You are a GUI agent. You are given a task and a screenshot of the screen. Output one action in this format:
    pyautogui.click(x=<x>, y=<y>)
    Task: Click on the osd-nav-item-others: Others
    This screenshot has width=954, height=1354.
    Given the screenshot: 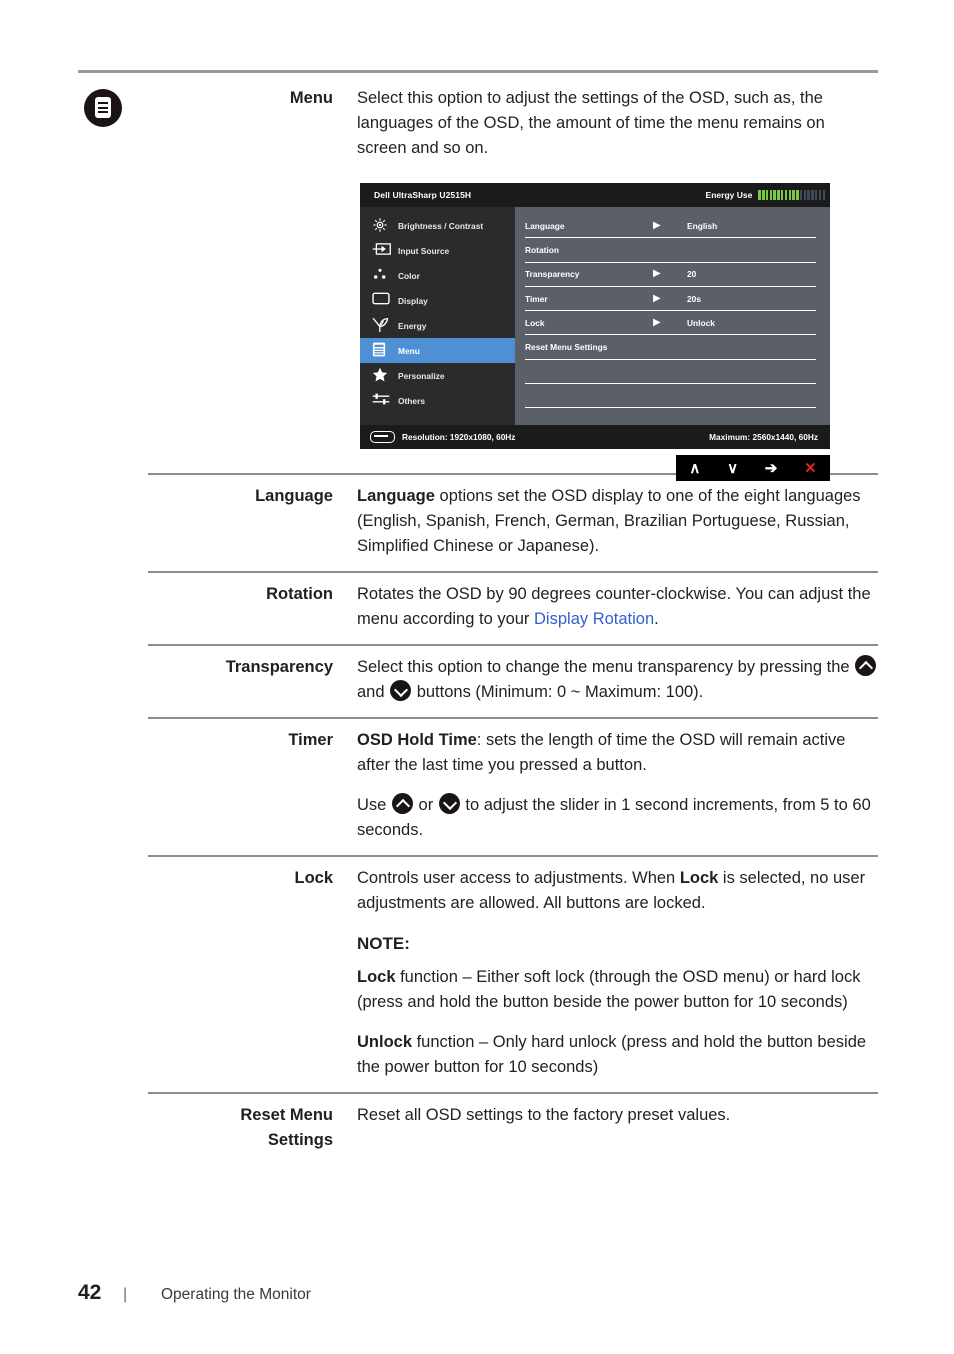 What is the action you would take?
    pyautogui.click(x=437, y=400)
    